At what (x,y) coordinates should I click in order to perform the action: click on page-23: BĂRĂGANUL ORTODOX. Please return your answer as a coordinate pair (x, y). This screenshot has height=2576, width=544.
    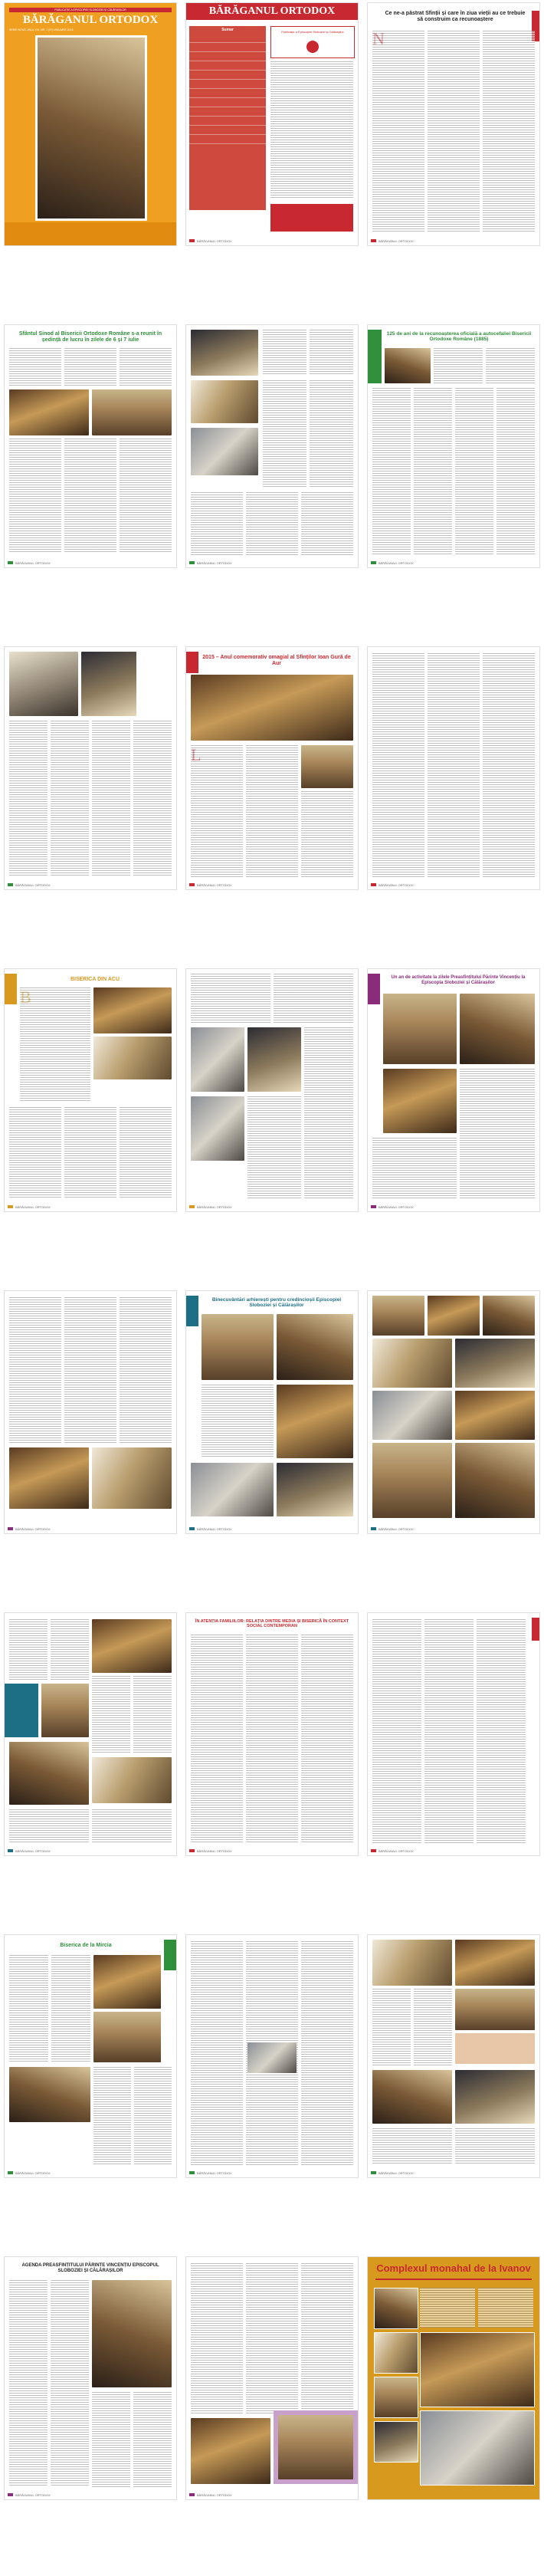
    Looking at the image, I should click on (272, 2056).